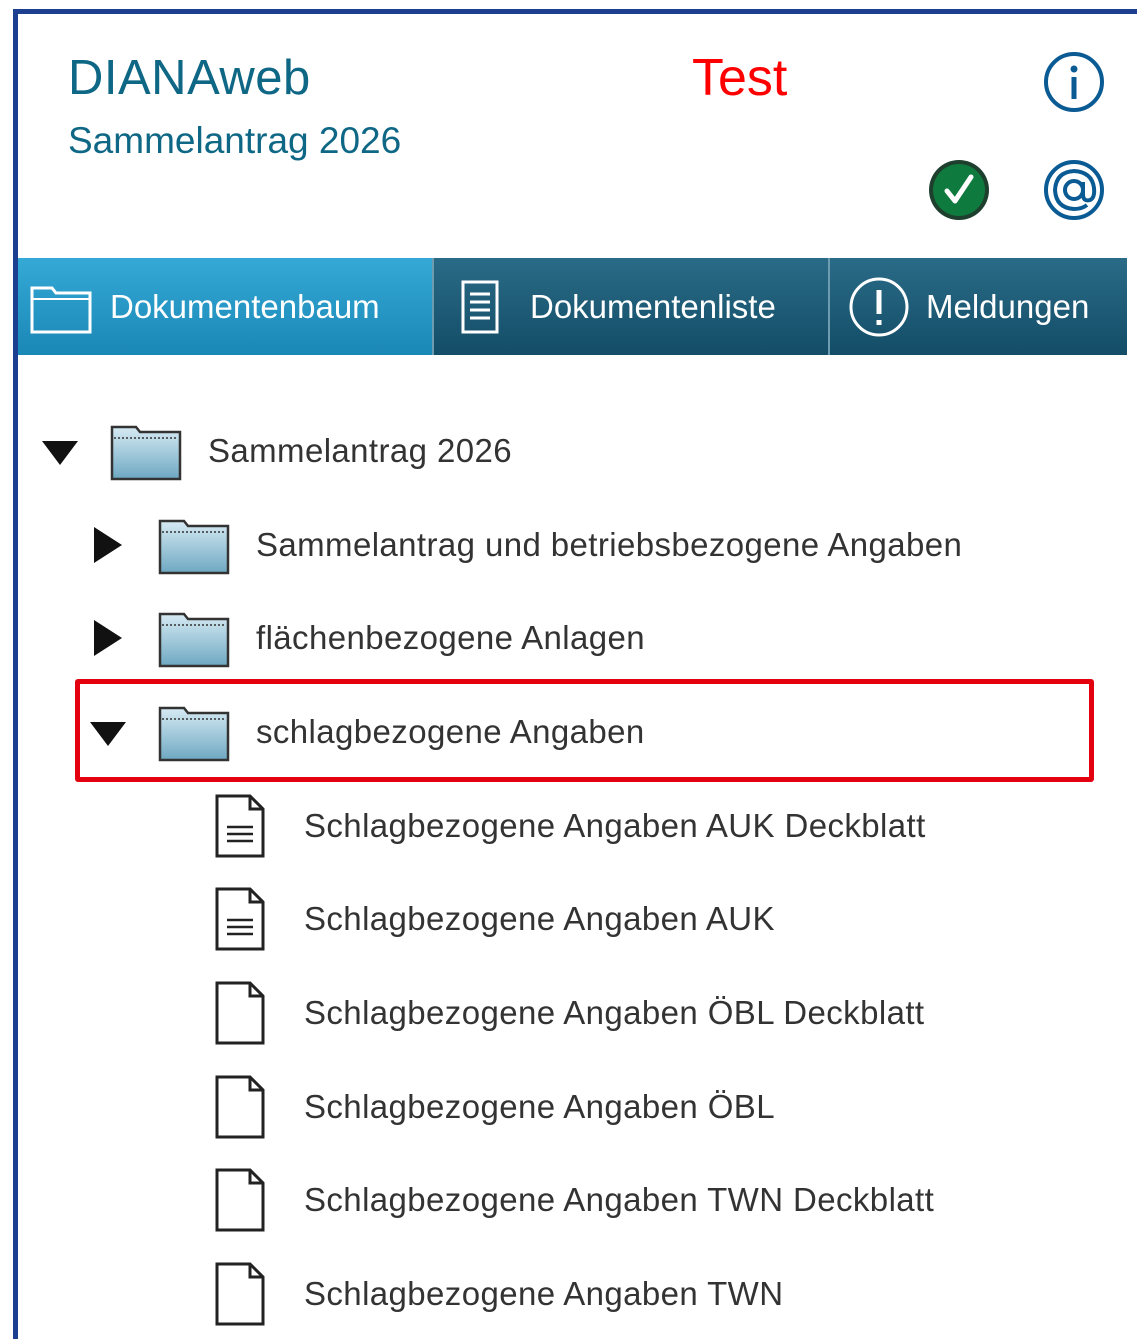 This screenshot has height=1339, width=1137. I want to click on tree-folder-item: flächenbezogene Anlagen, so click(366, 638).